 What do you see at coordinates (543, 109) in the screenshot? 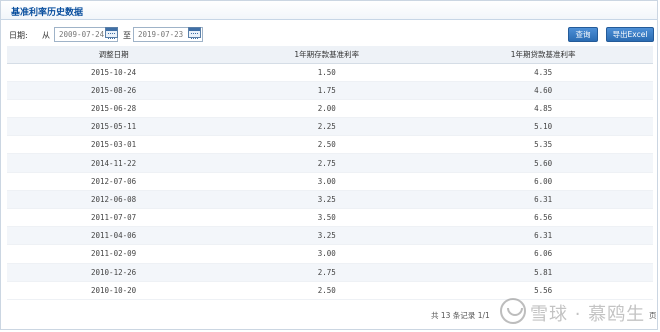
I see `cell-loan-rate: 4.85` at bounding box center [543, 109].